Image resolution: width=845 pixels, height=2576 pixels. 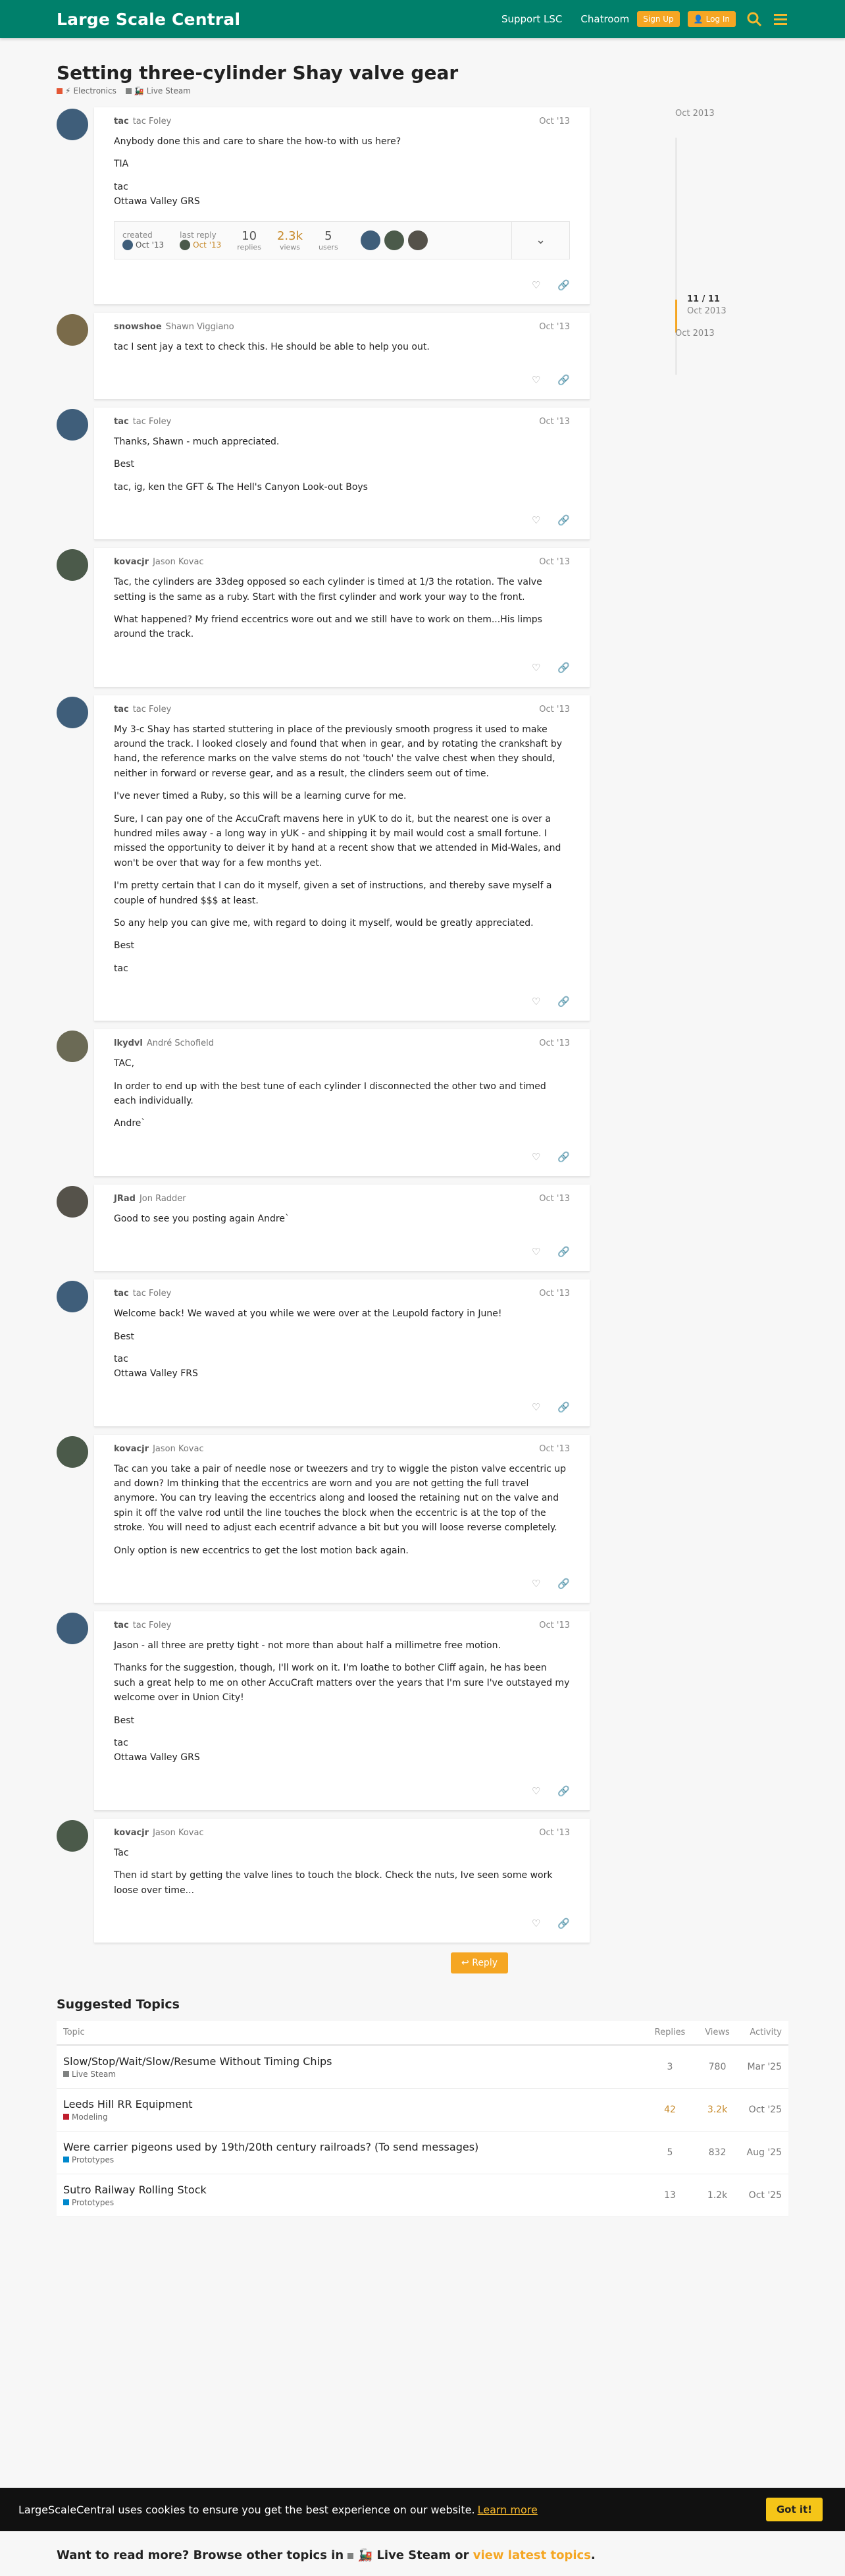 I want to click on col-replies: Replies, so click(x=670, y=2032).